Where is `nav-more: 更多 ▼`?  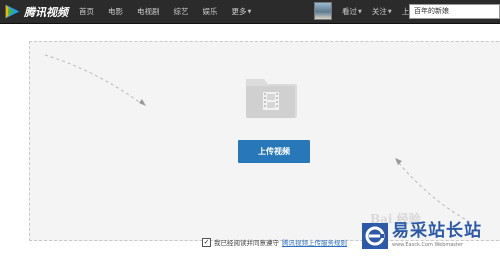
nav-more: 更多 ▼ is located at coordinates (242, 11).